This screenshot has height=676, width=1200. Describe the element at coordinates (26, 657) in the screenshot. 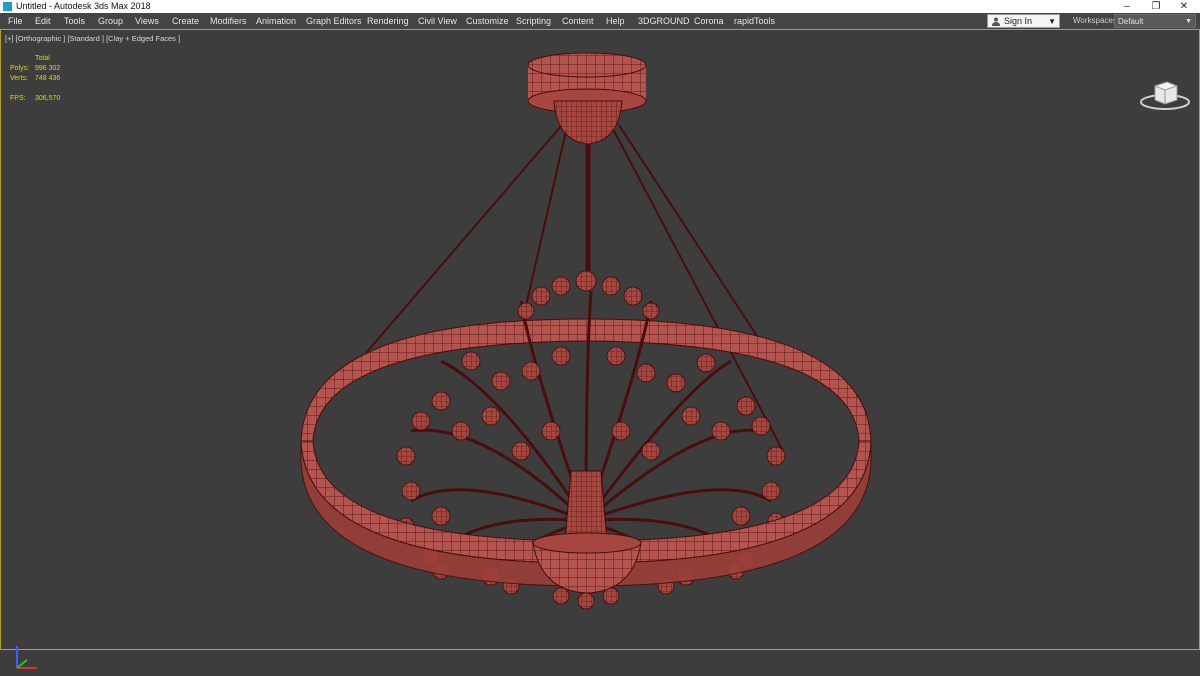

I see `axis-tripod-icon` at that location.